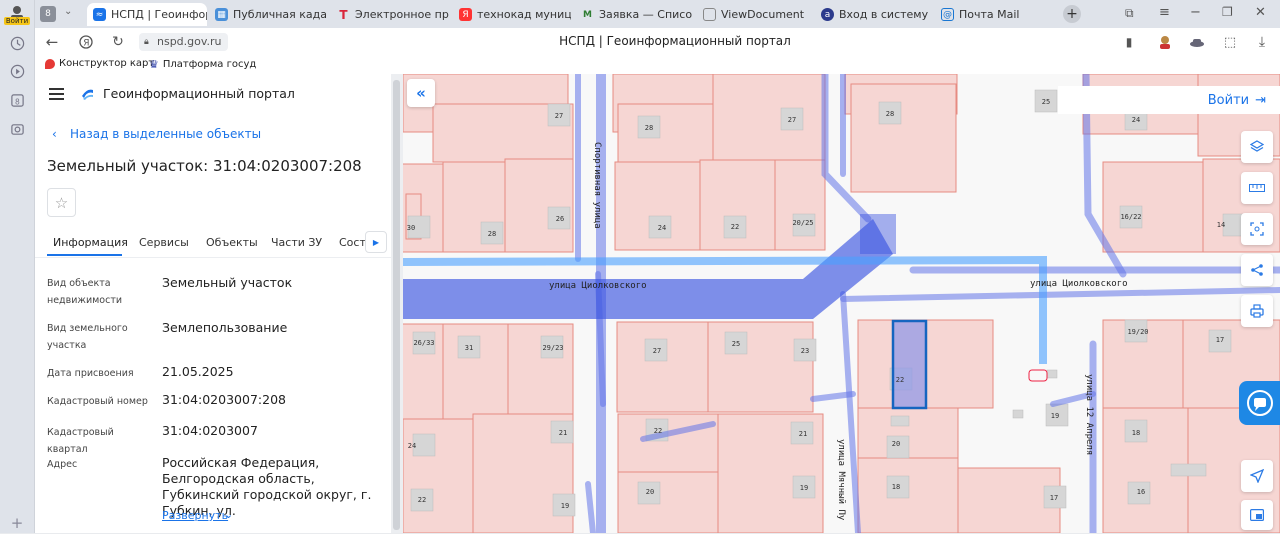  What do you see at coordinates (465, 14) in the screenshot?
I see `yandex-icon: Я` at bounding box center [465, 14].